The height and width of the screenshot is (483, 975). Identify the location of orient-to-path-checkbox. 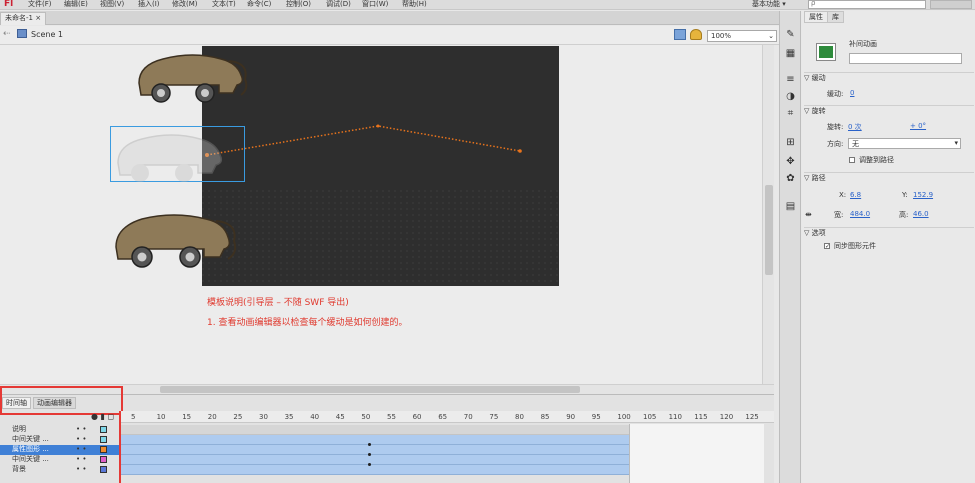
(852, 160).